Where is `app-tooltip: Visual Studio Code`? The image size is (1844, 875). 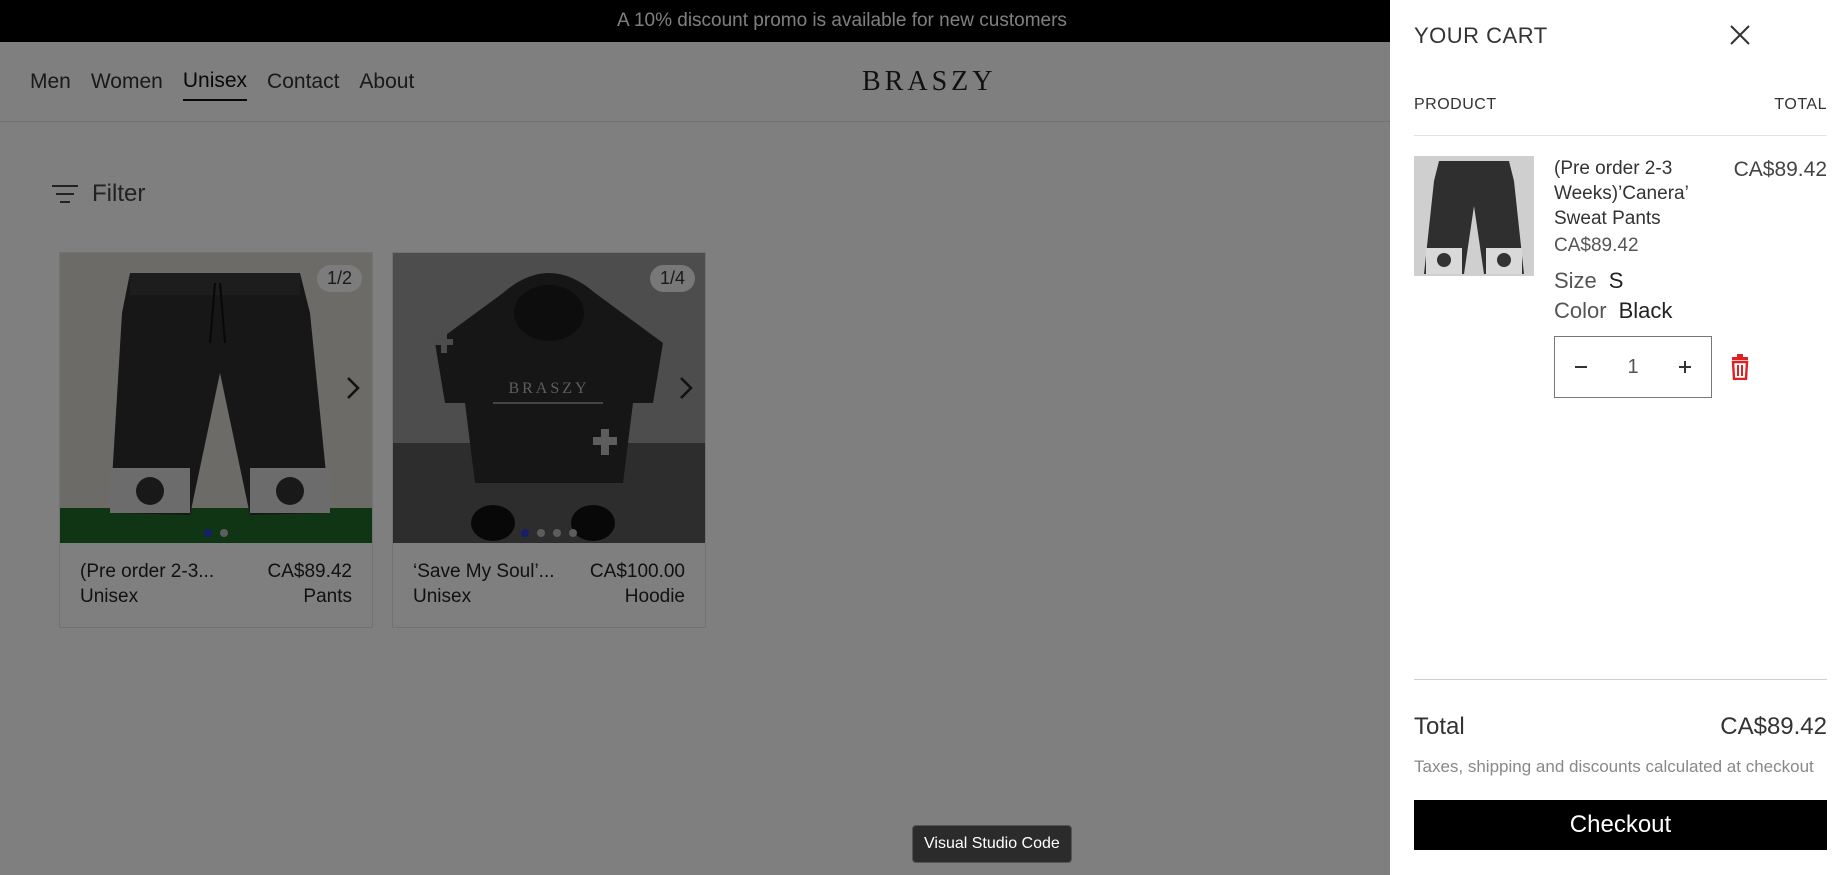
app-tooltip: Visual Studio Code is located at coordinates (992, 844).